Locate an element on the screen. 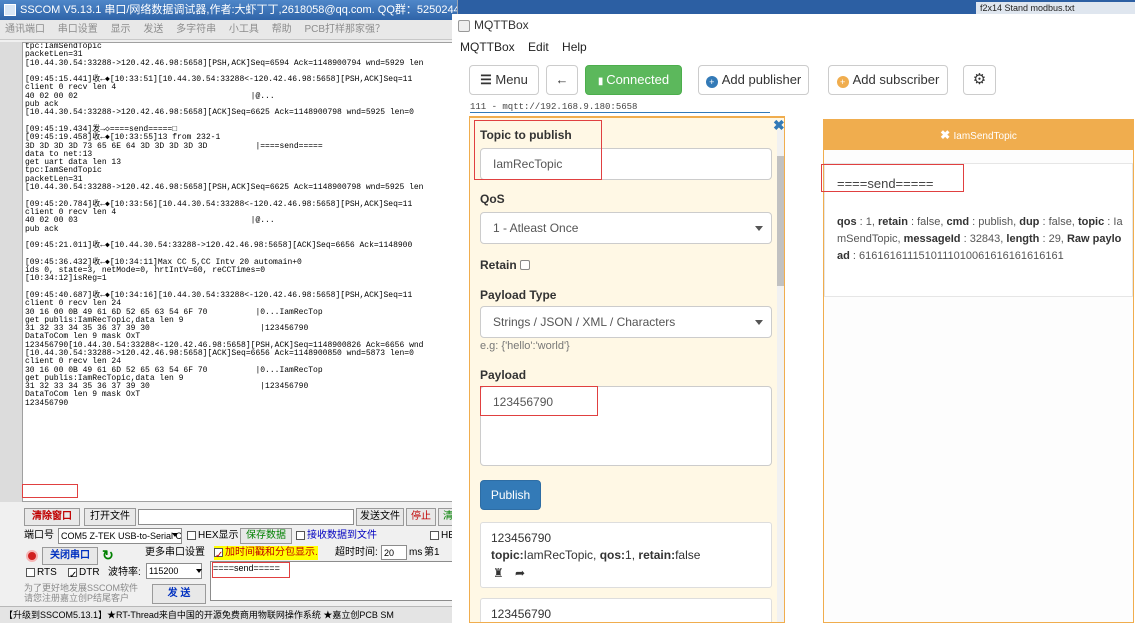  sscom-port-select: COM5 Z-TEK USB-to-Serial C is located at coordinates (120, 536).